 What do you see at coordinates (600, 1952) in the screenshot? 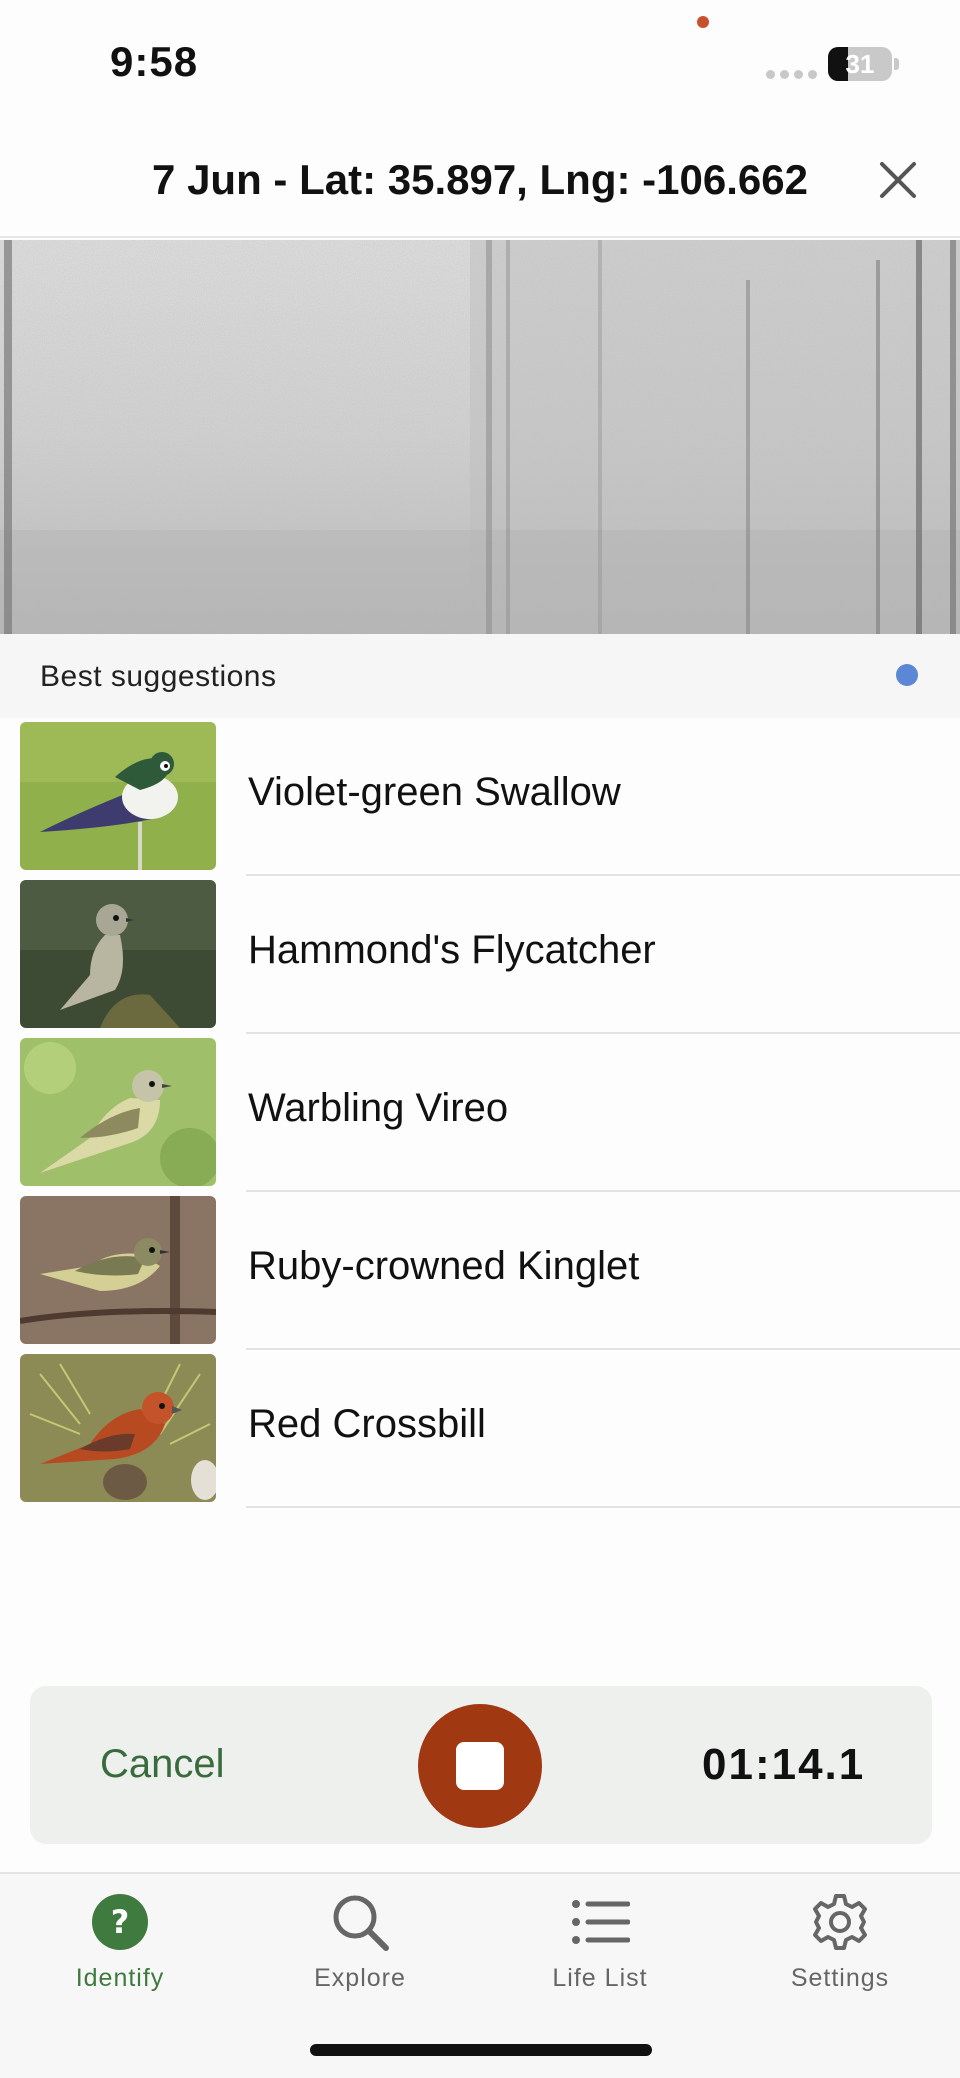
I see `tab-life-list: Life List` at bounding box center [600, 1952].